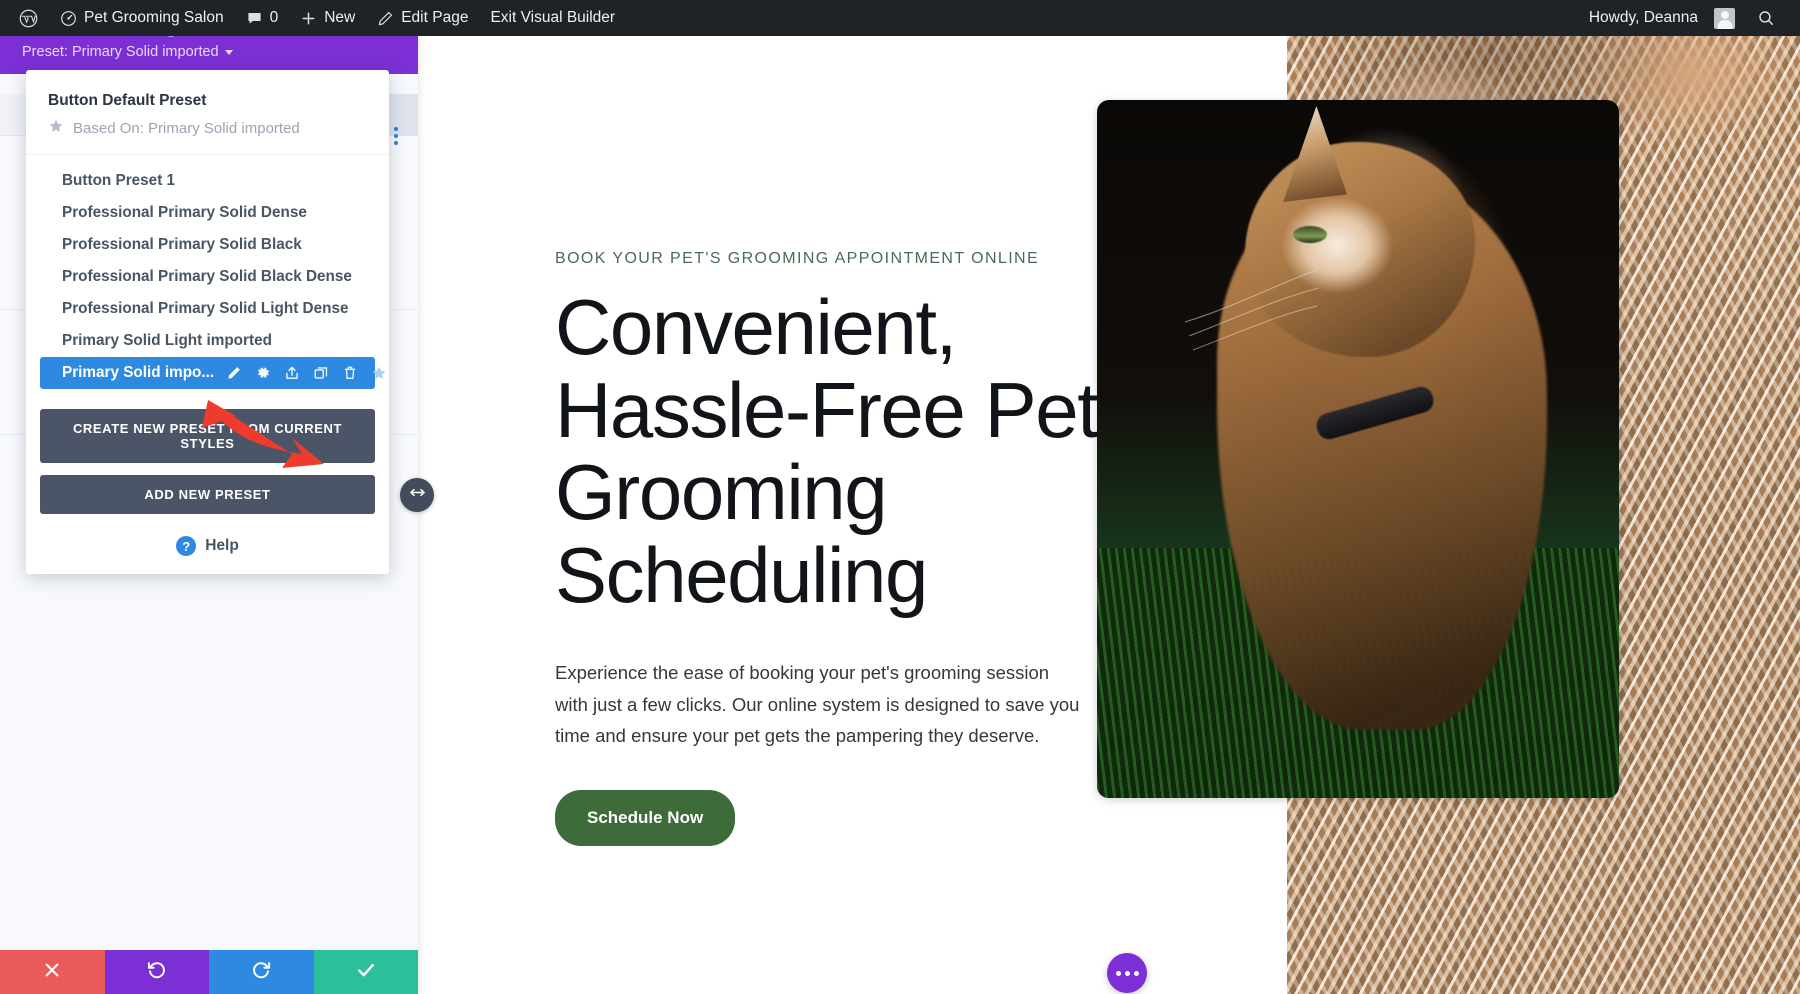 This screenshot has height=994, width=1800. I want to click on dropdown-divider, so click(207, 154).